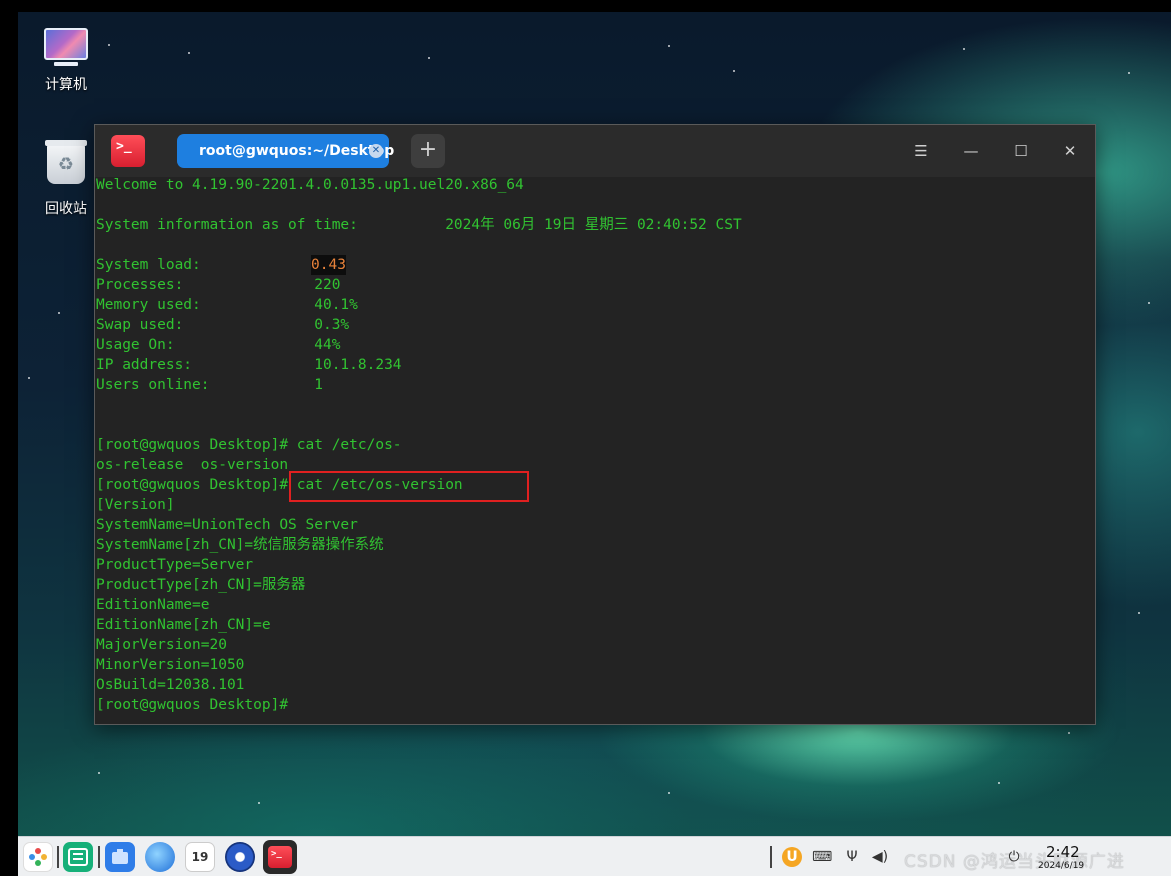 The image size is (1171, 876). Describe the element at coordinates (201, 585) in the screenshot. I see `terminal-line: ProductType[zh_CN]=服务器` at that location.